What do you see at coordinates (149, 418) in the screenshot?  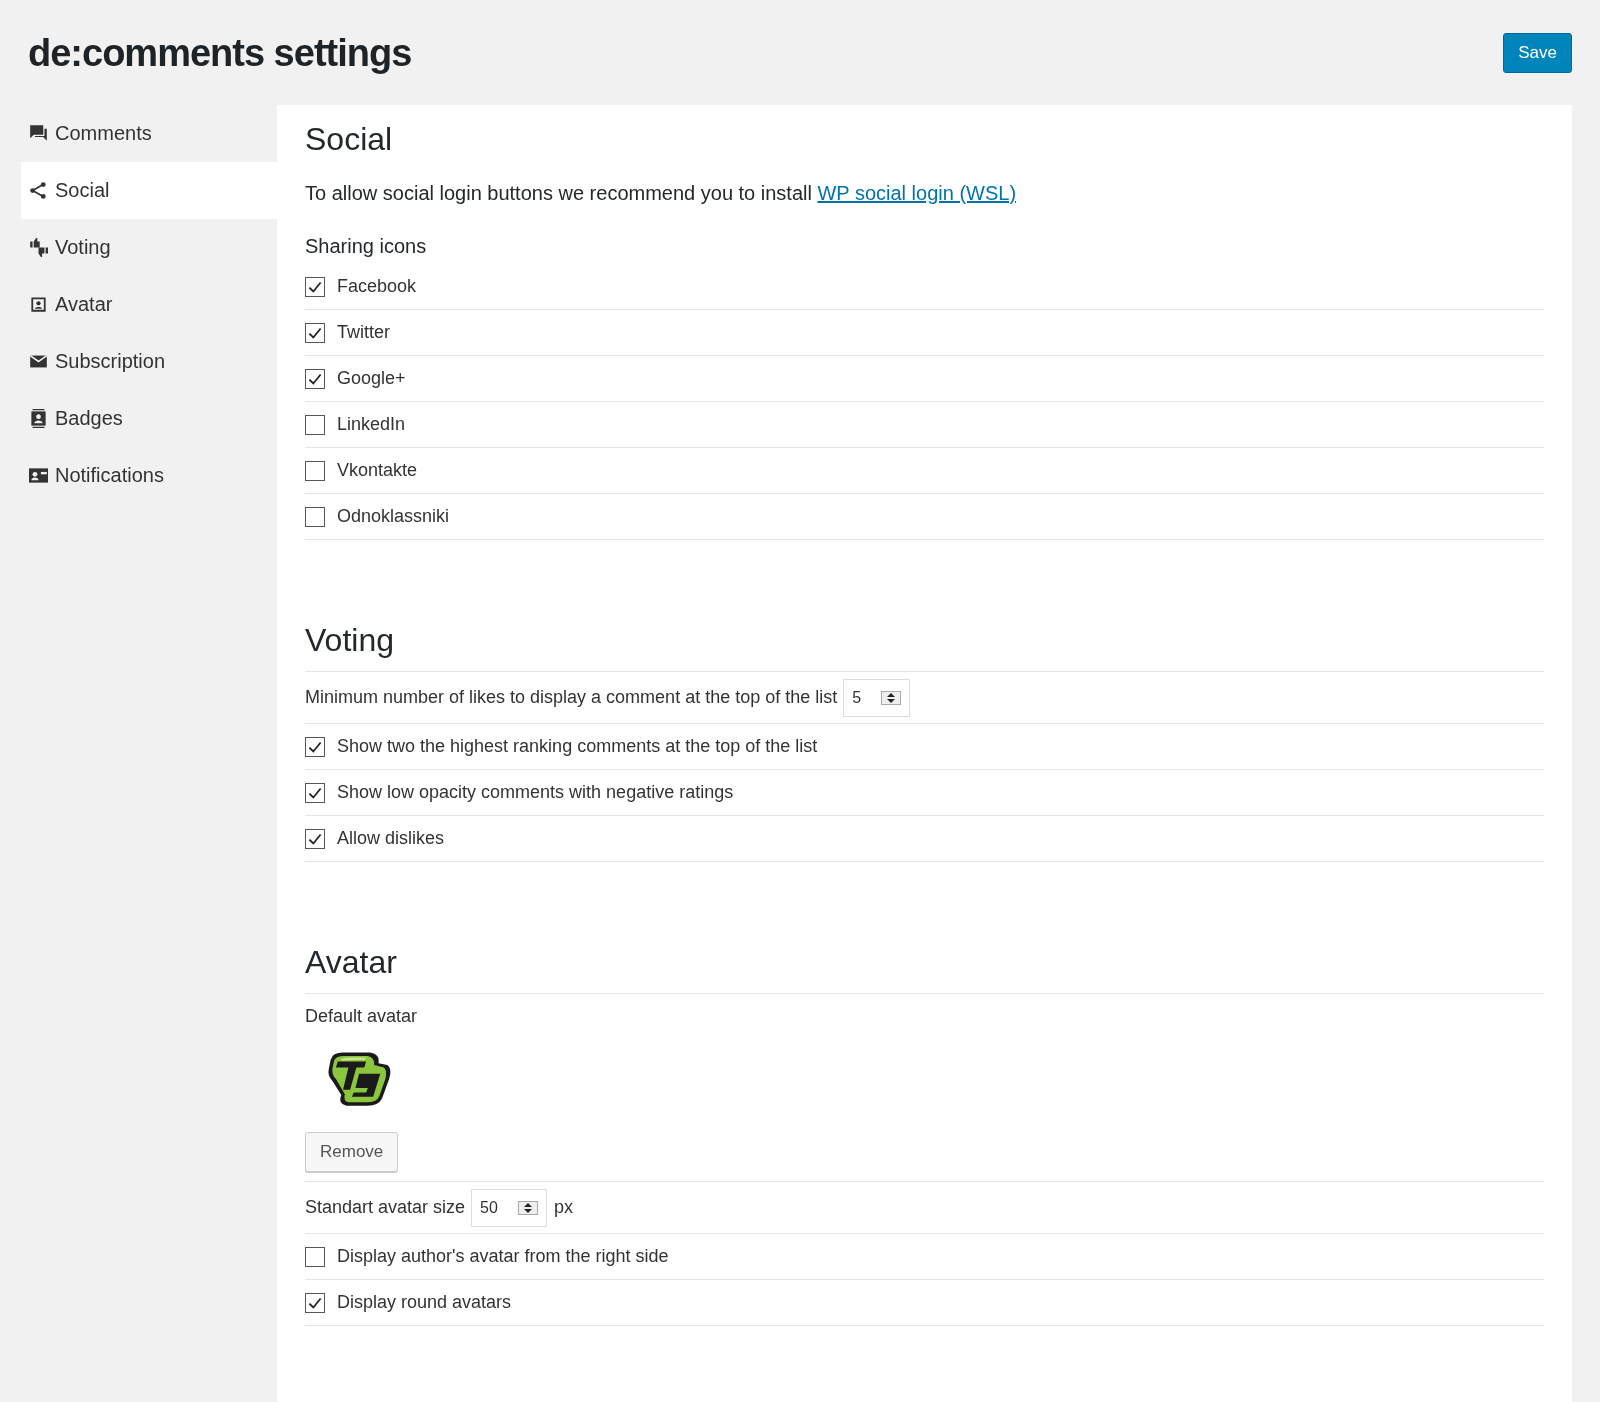 I see `sidebar-item: Badges` at bounding box center [149, 418].